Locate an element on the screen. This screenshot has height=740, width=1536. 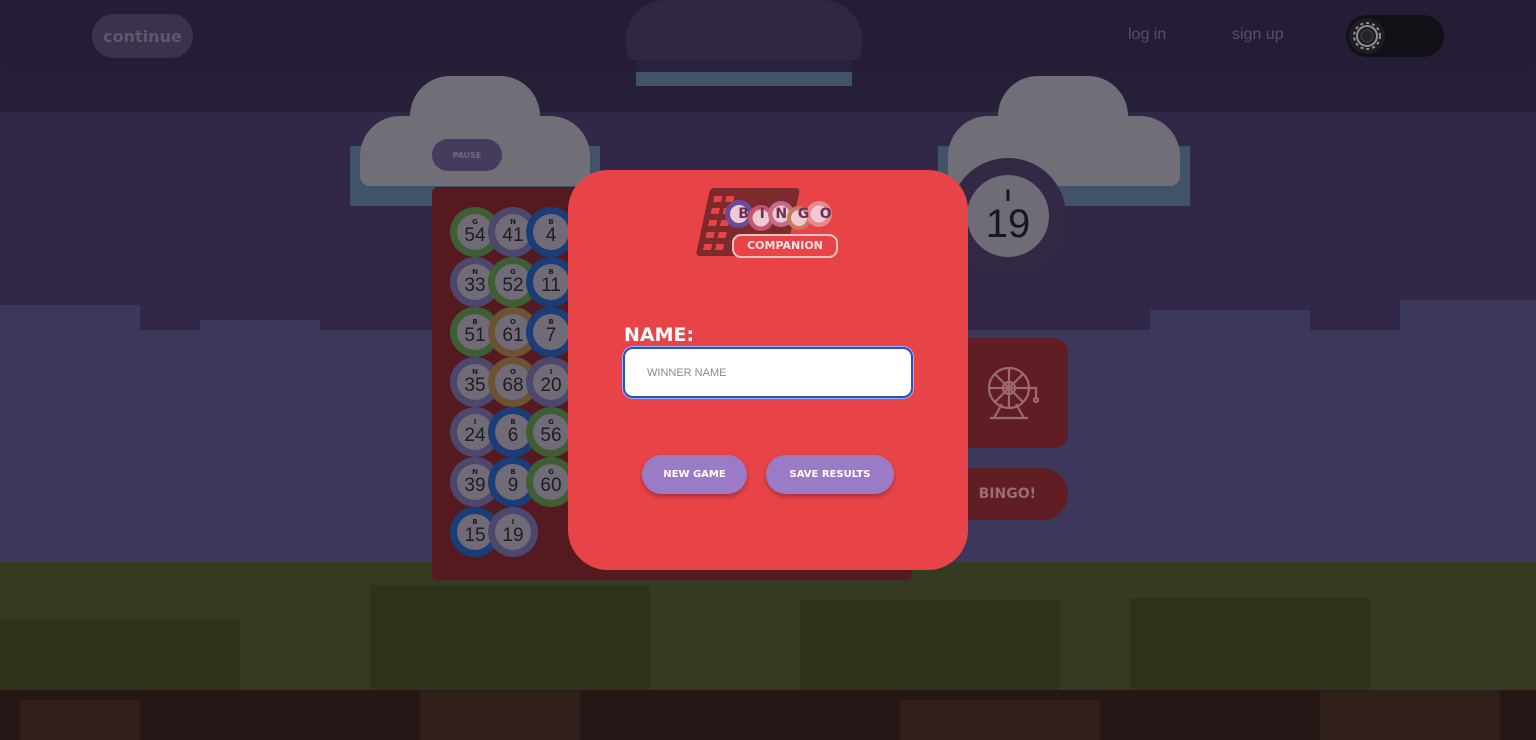
new-game-button: NEW GAME is located at coordinates (694, 474).